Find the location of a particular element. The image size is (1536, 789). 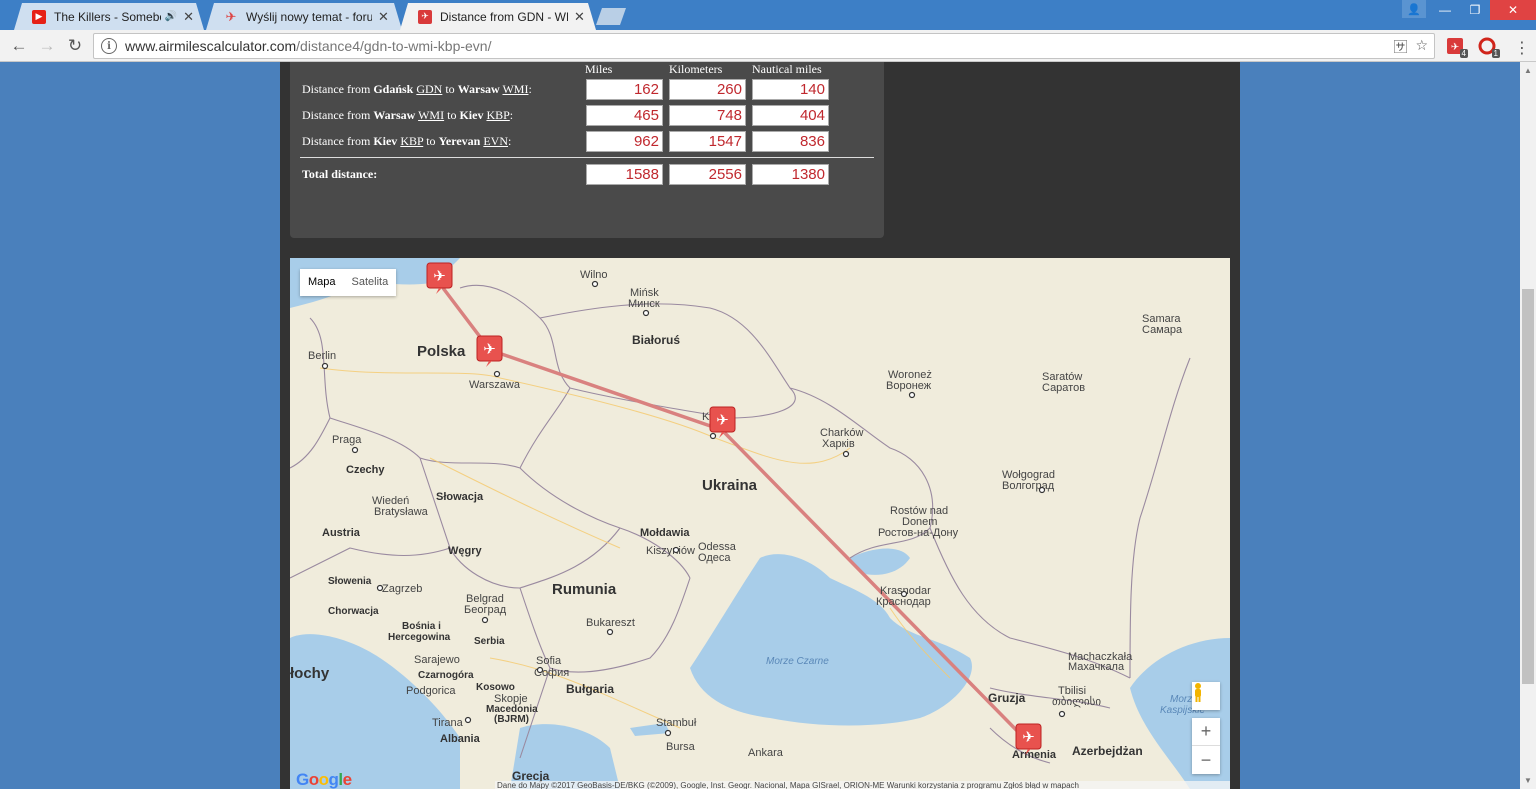

map-label-country: Ukraina is located at coordinates (730, 485).